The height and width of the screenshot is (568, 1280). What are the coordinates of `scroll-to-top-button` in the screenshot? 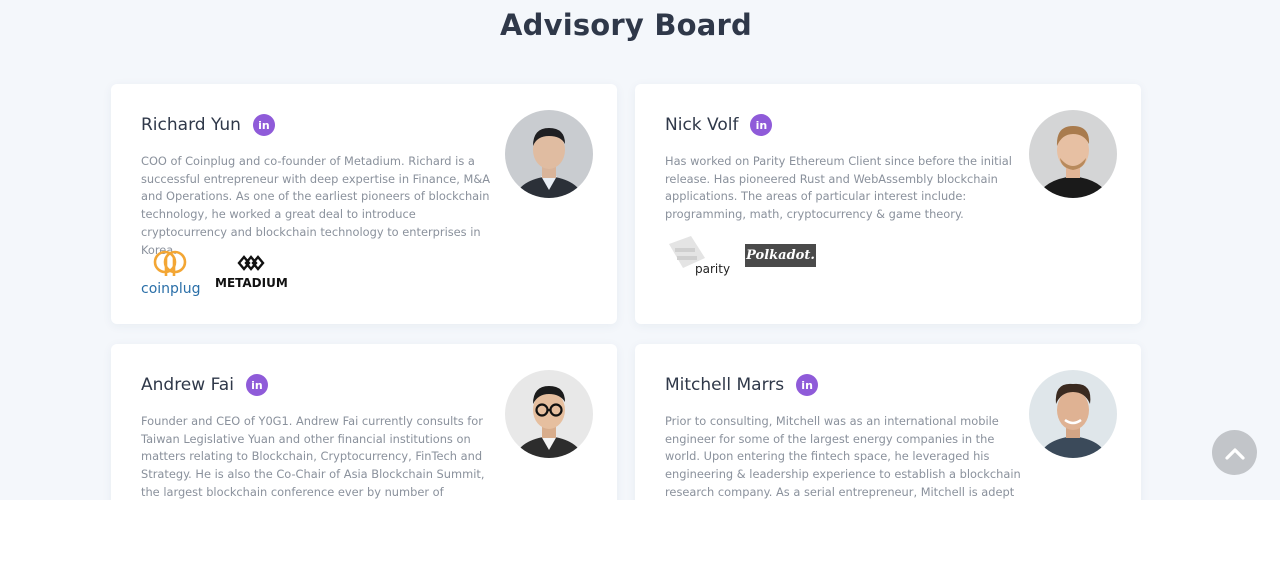 It's located at (1234, 452).